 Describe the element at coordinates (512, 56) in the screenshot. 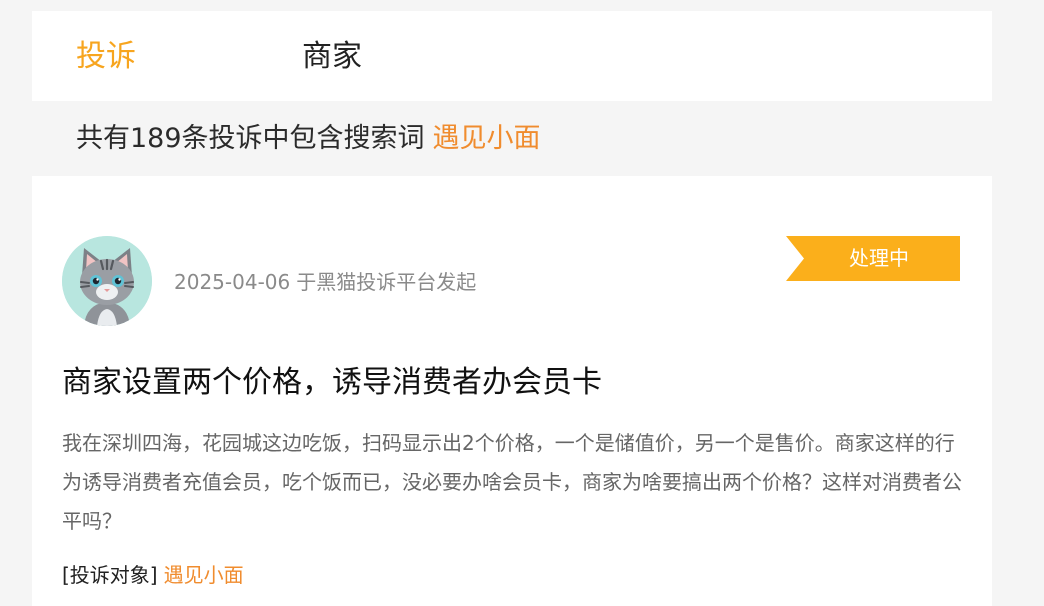

I see `tab-bar: 投诉 商家` at that location.